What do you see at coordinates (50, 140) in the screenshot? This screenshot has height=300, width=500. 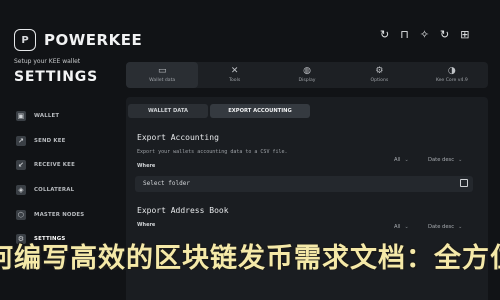 I see `sidebar-item-label: SEND KEE` at bounding box center [50, 140].